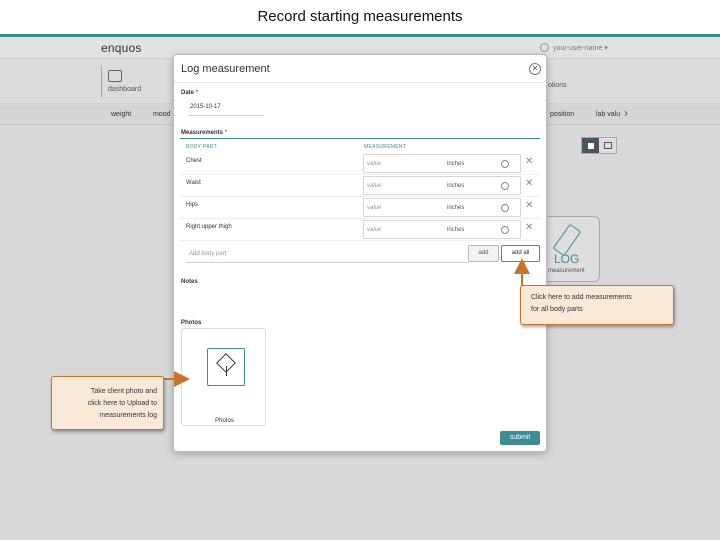  Describe the element at coordinates (520, 253) in the screenshot. I see `add-all-button: add all` at that location.